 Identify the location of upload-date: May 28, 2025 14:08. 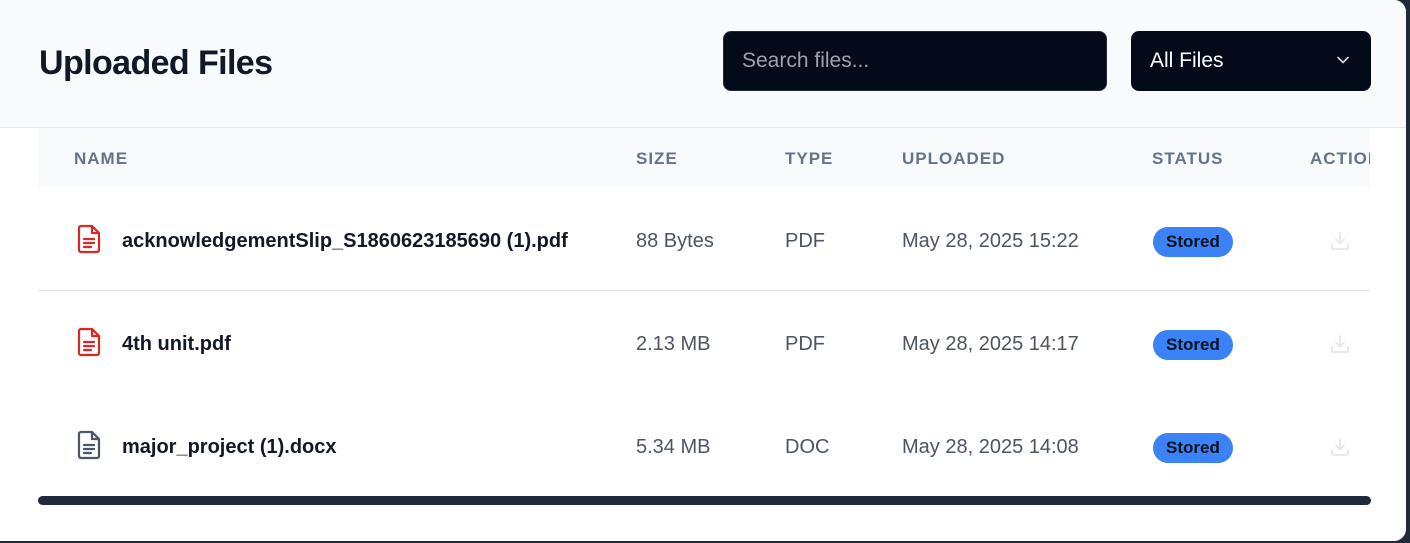
(990, 447).